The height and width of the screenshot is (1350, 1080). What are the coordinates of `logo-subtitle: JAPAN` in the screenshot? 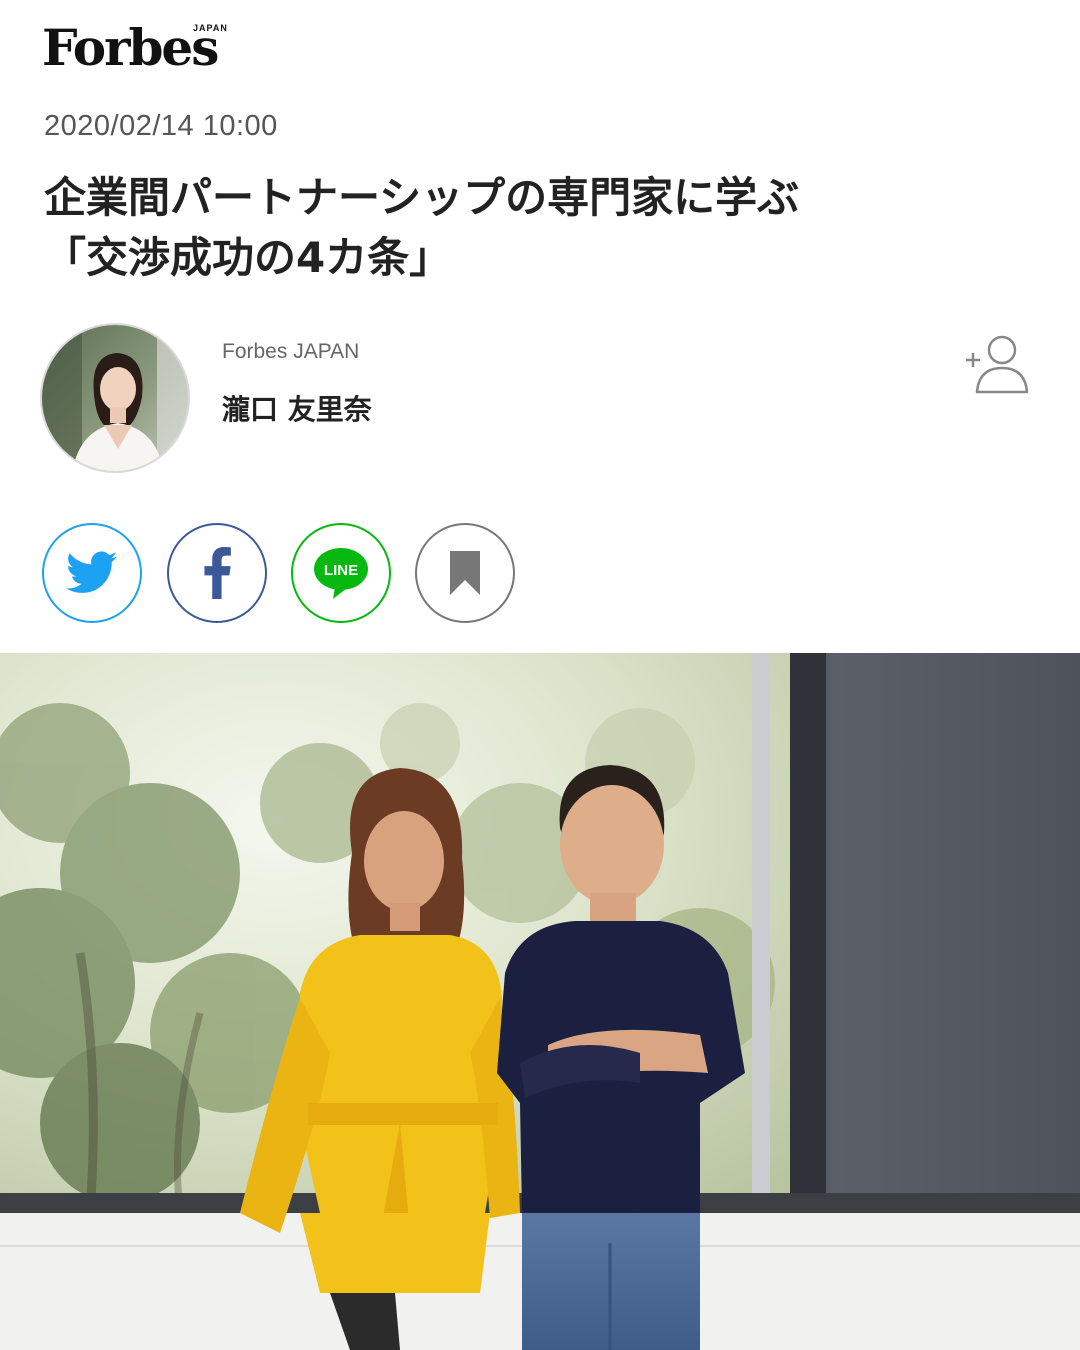 It's located at (210, 28).